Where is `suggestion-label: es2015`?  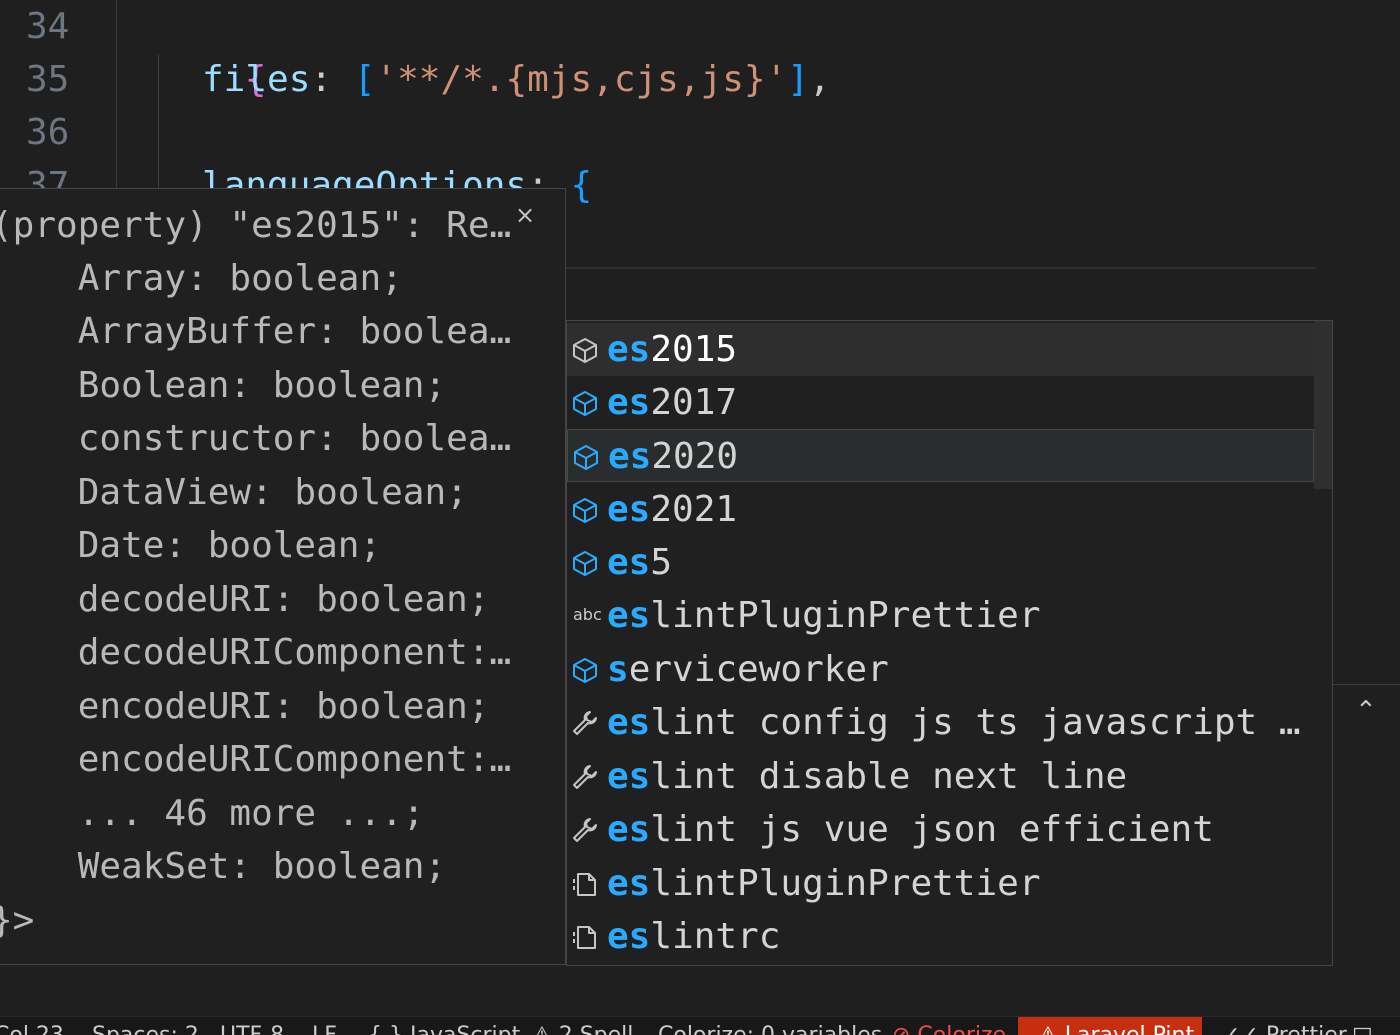 suggestion-label: es2015 is located at coordinates (672, 349).